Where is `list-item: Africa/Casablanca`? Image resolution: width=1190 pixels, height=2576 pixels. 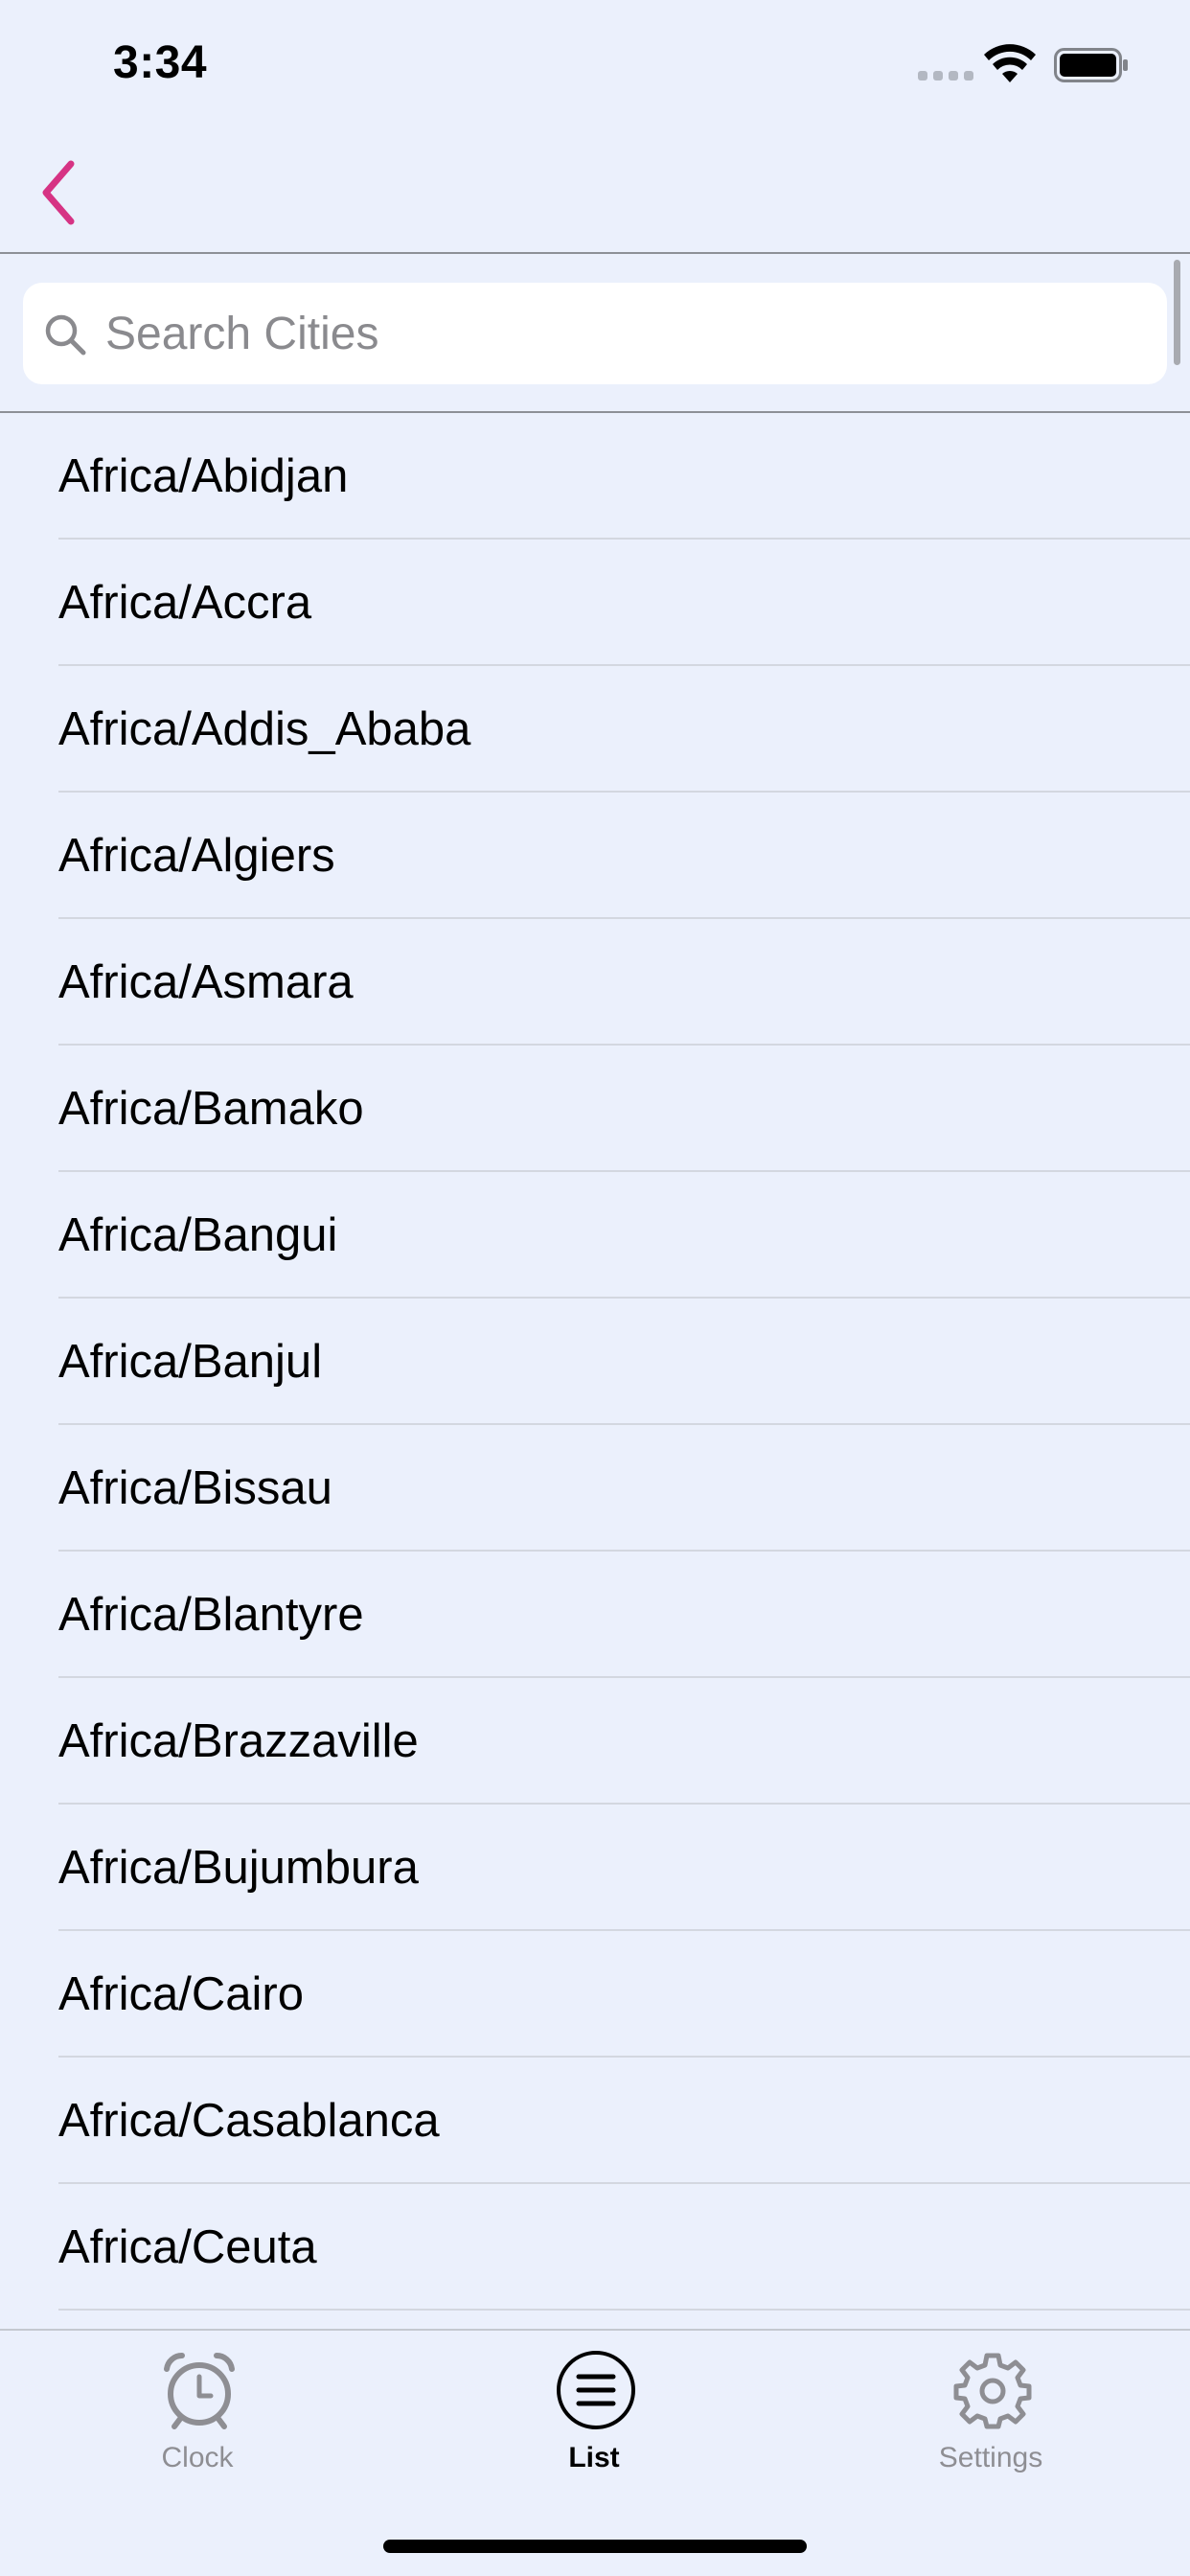
list-item: Africa/Casablanca is located at coordinates (595, 2121).